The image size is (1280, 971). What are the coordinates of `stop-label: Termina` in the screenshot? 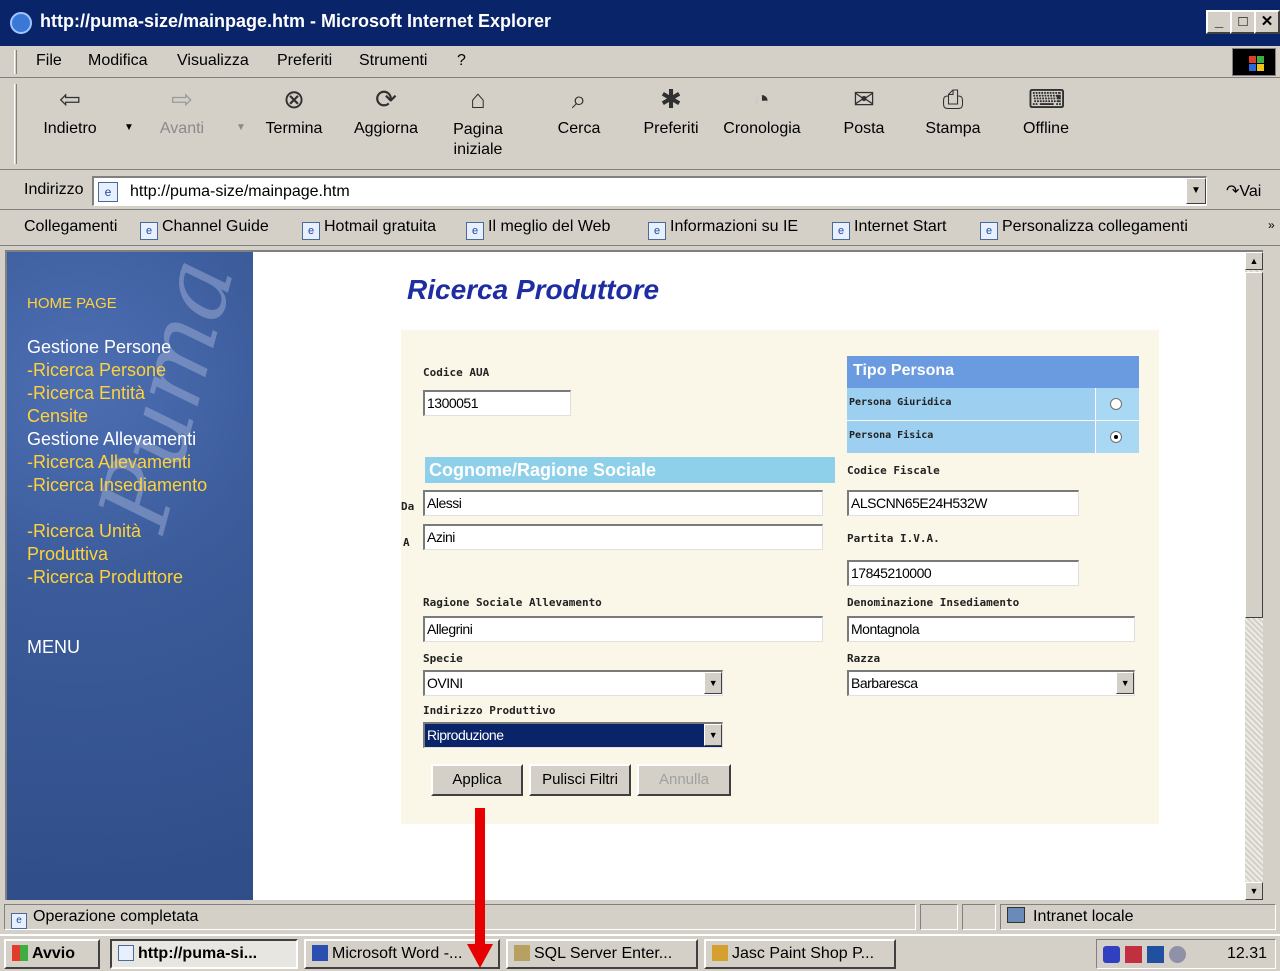 It's located at (294, 128).